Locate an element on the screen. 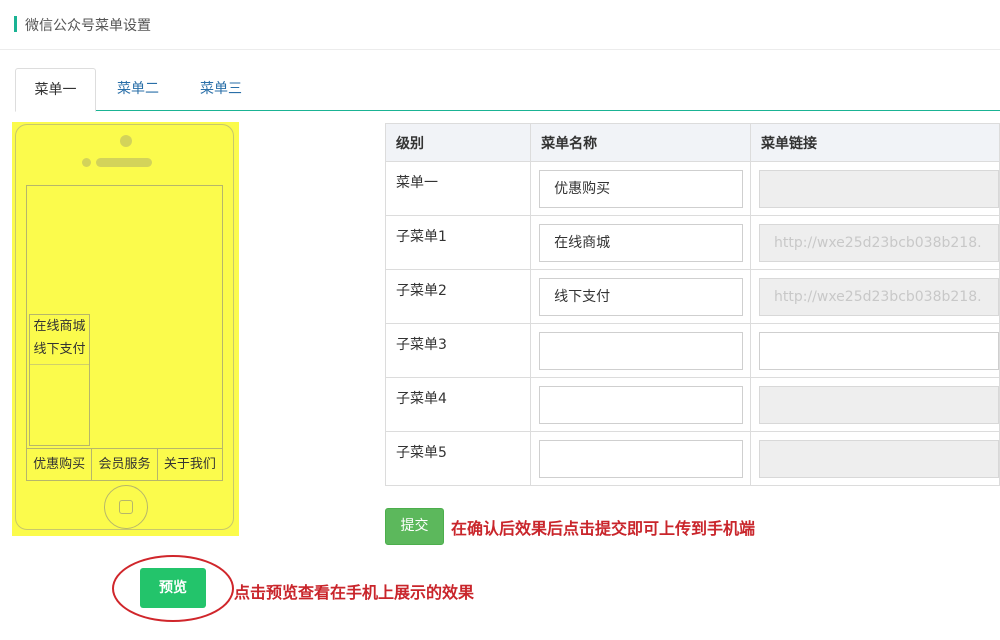 Image resolution: width=1000 pixels, height=640 pixels. table-row: 子菜单5 is located at coordinates (692, 458).